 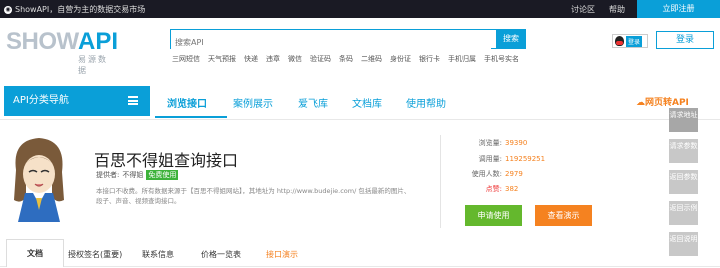 I want to click on search-input, so click(x=331, y=42).